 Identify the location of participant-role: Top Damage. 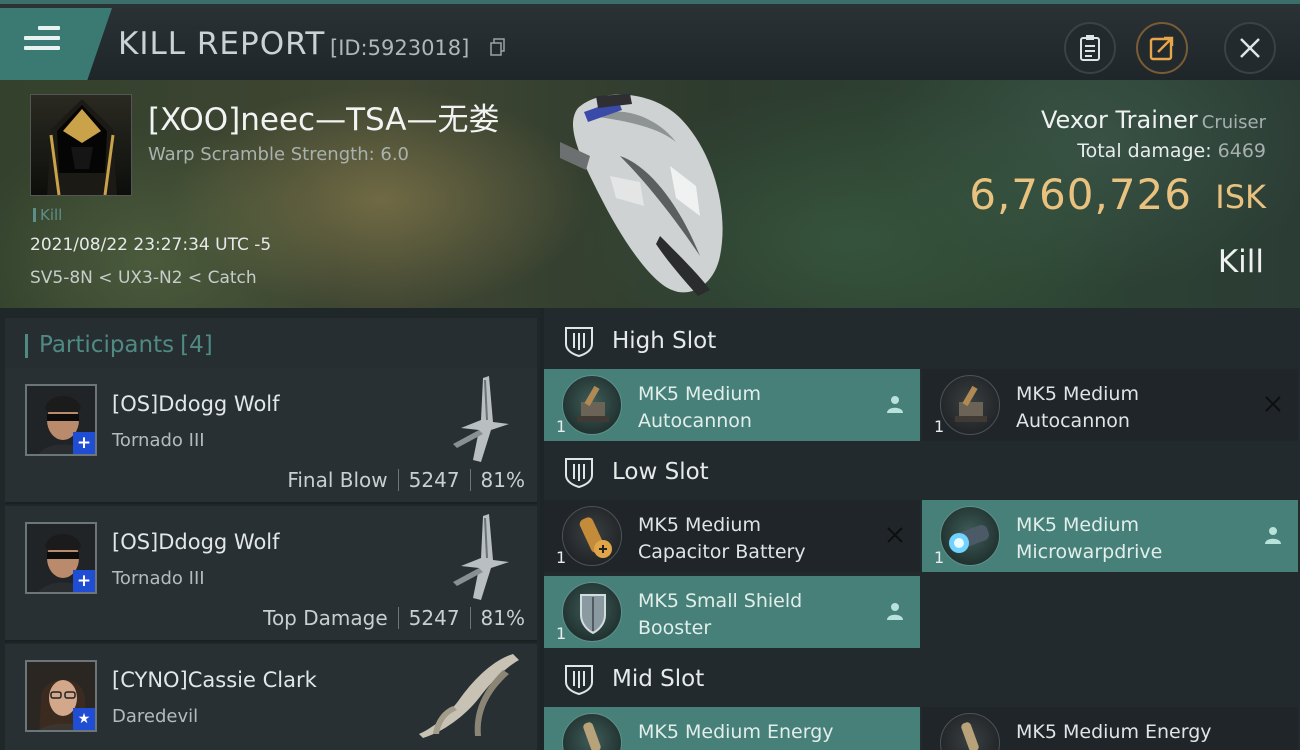
(325, 618).